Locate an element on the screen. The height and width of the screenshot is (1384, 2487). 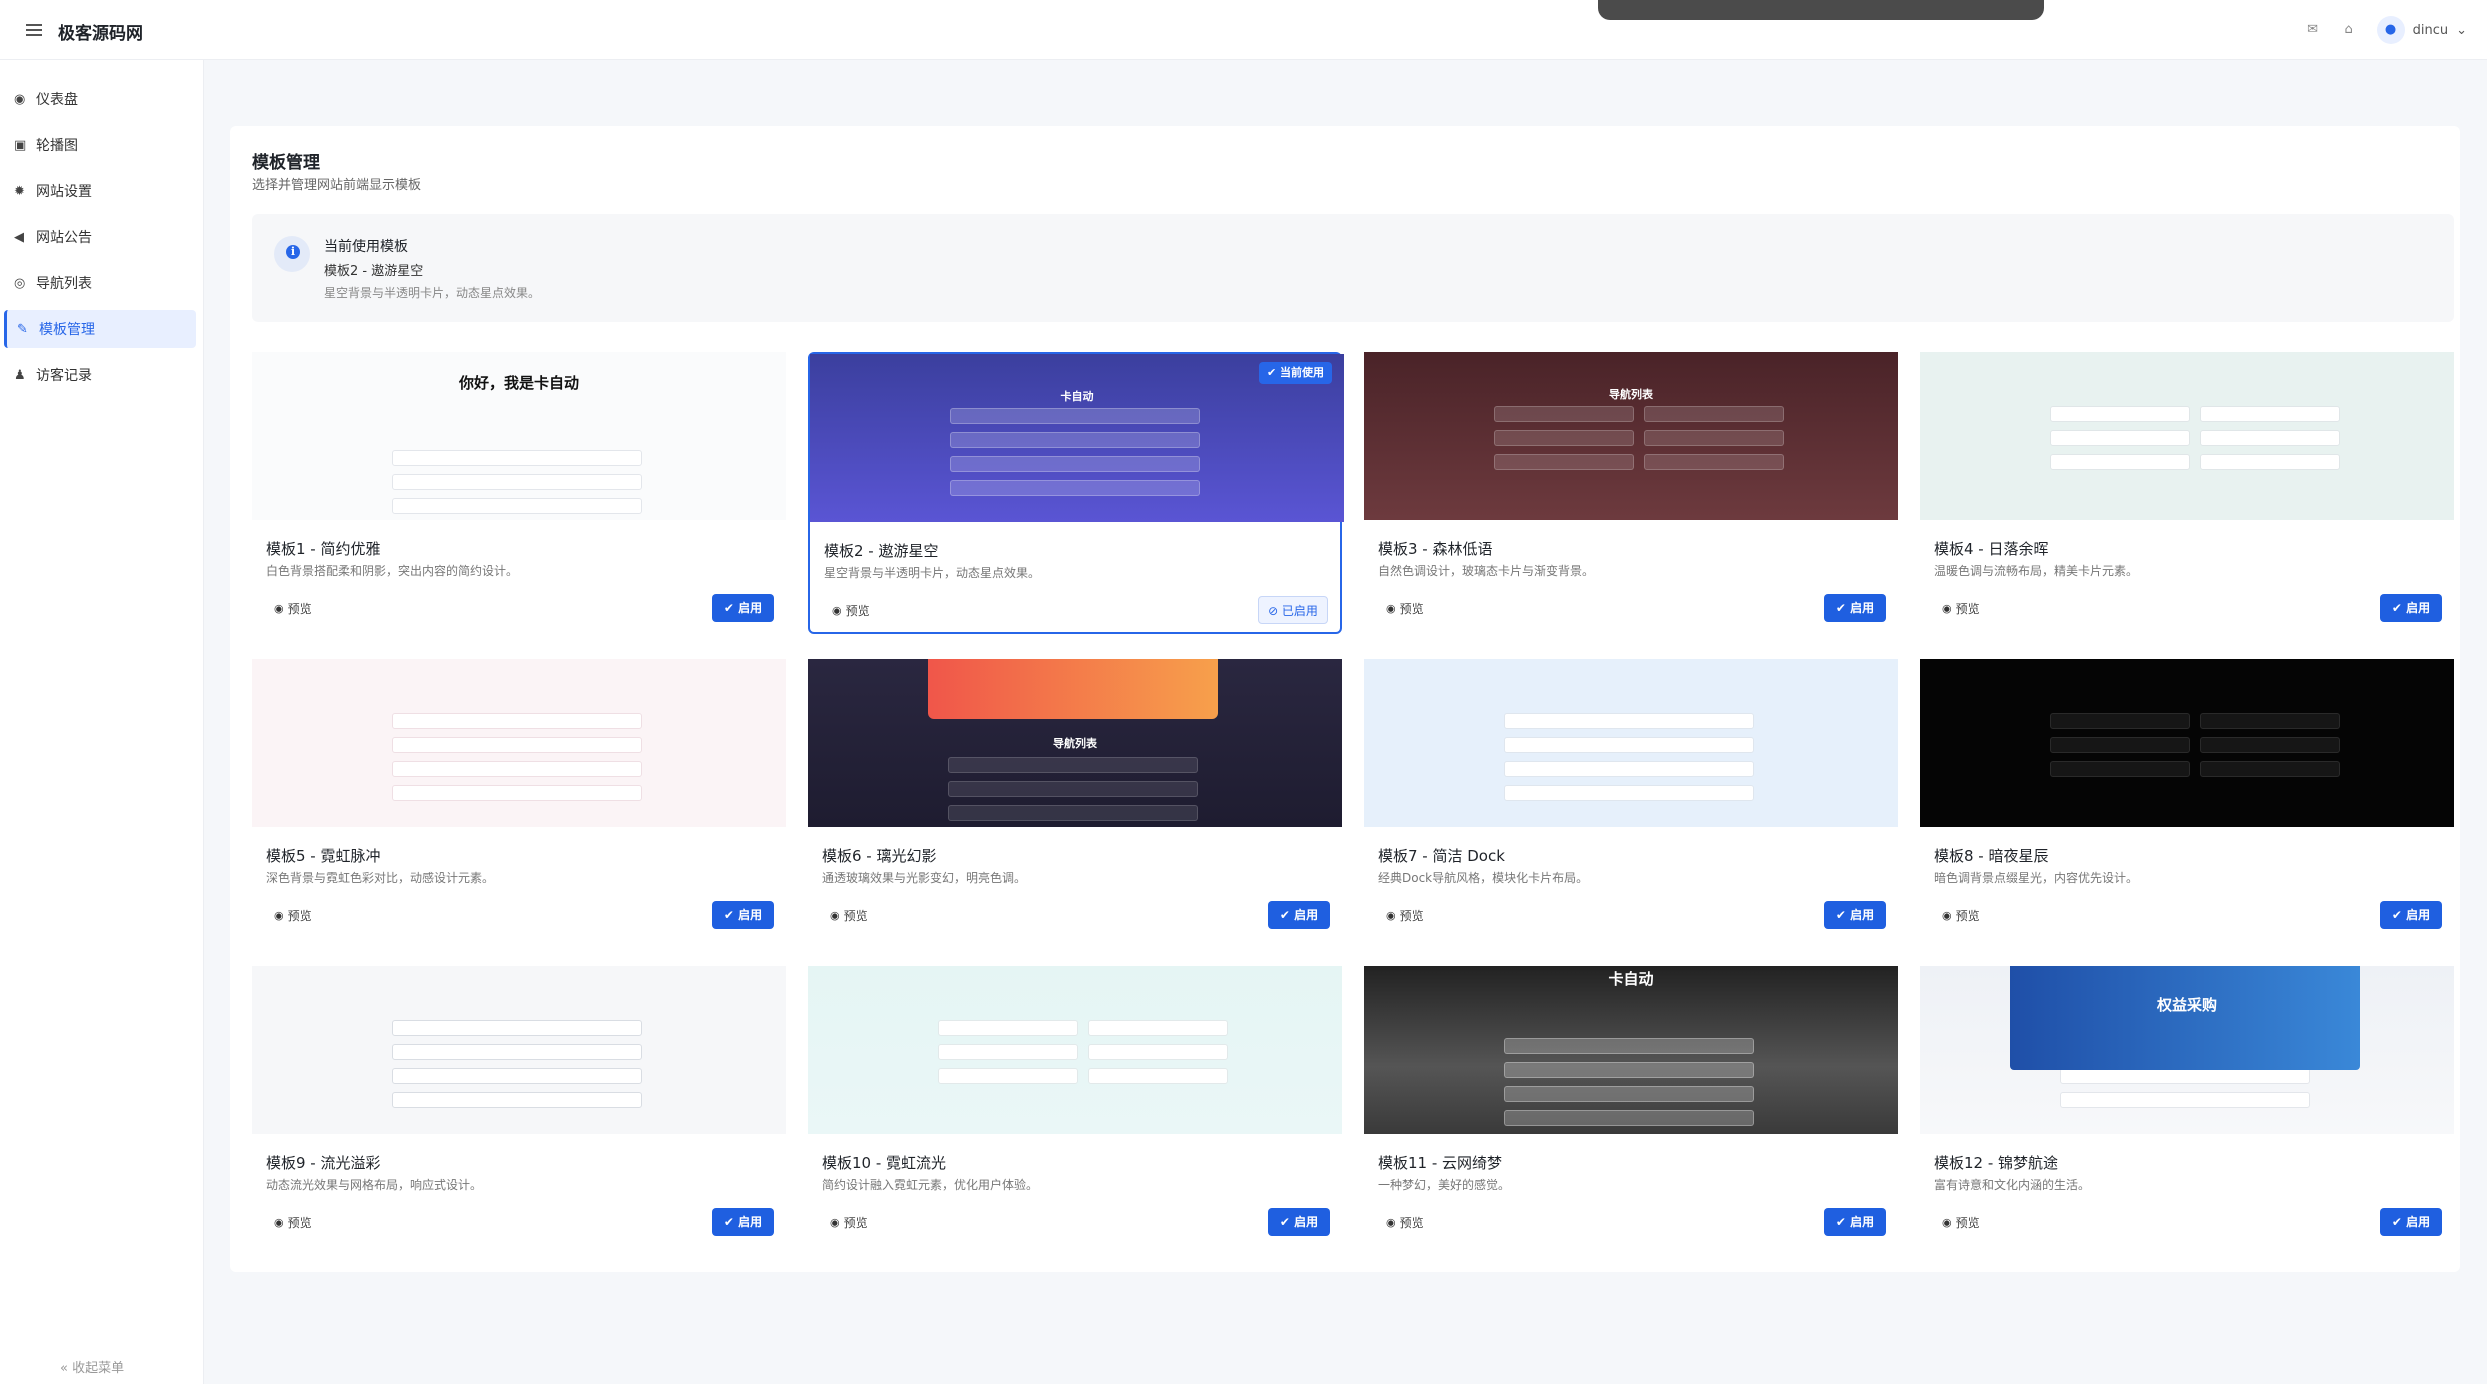
template-desc: 经典Dock导航风格，模块化卡片布局。 is located at coordinates (1483, 878).